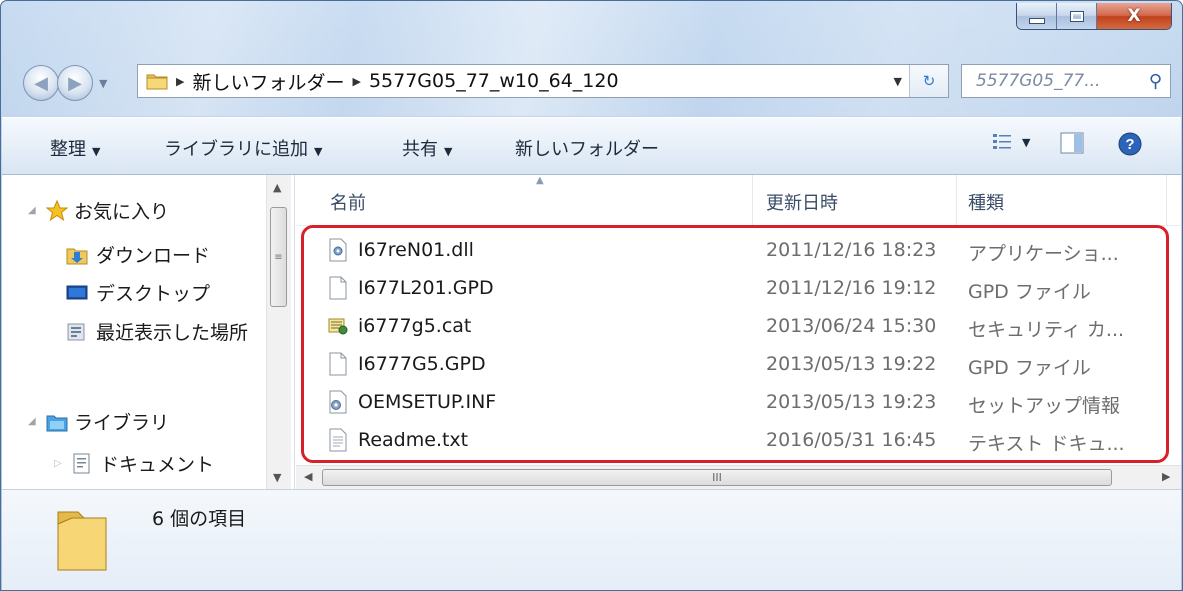 This screenshot has height=591, width=1183. Describe the element at coordinates (986, 202) in the screenshot. I see `column-header-type: 種類` at that location.